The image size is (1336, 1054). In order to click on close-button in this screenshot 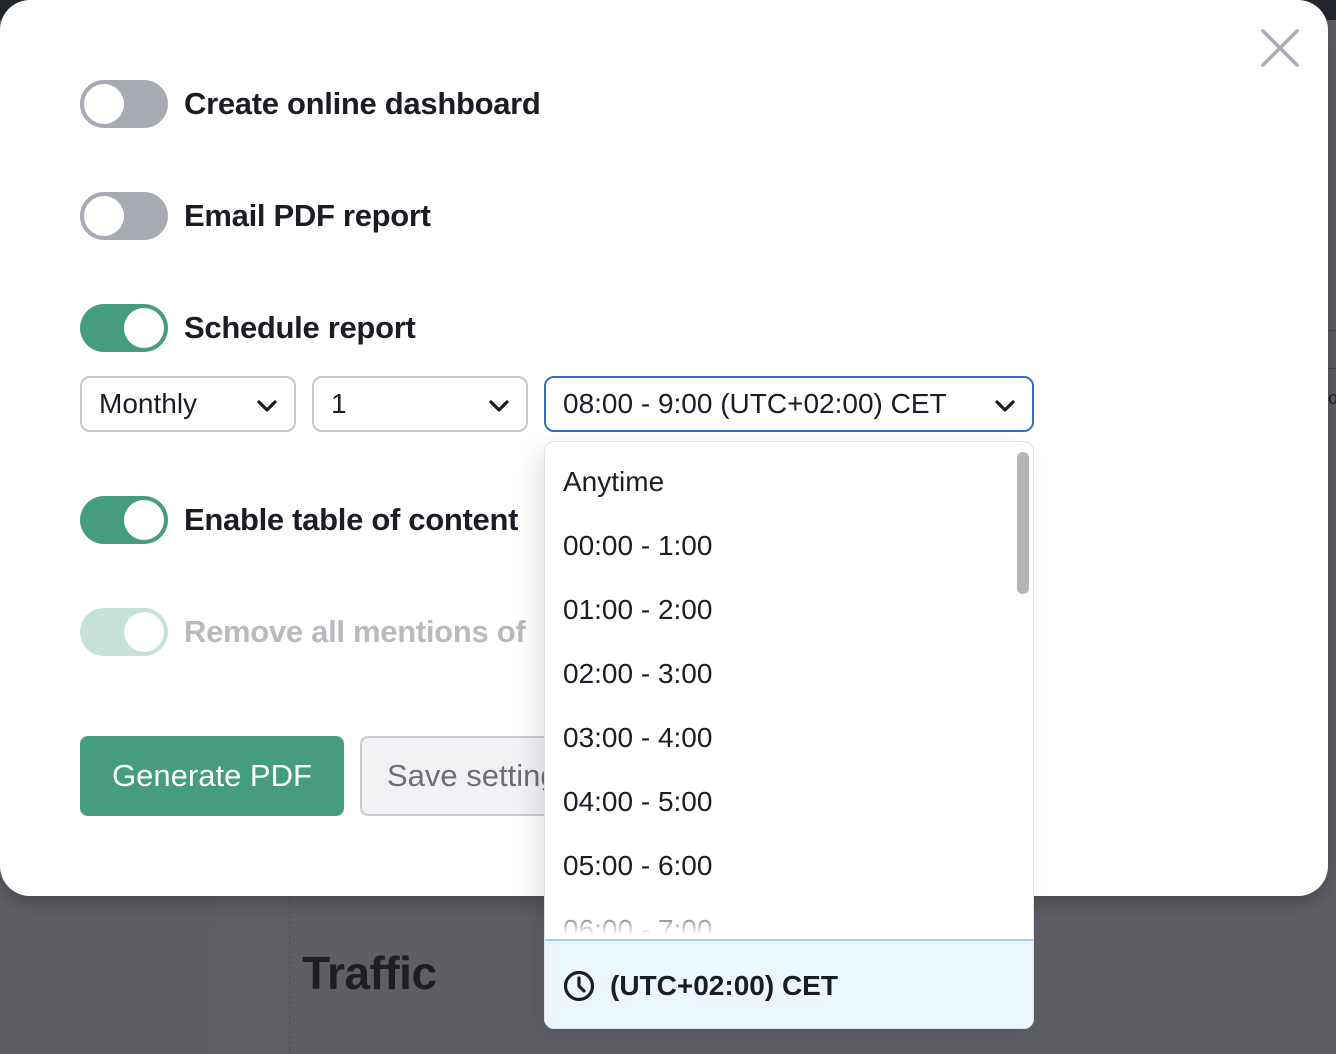, I will do `click(1280, 48)`.